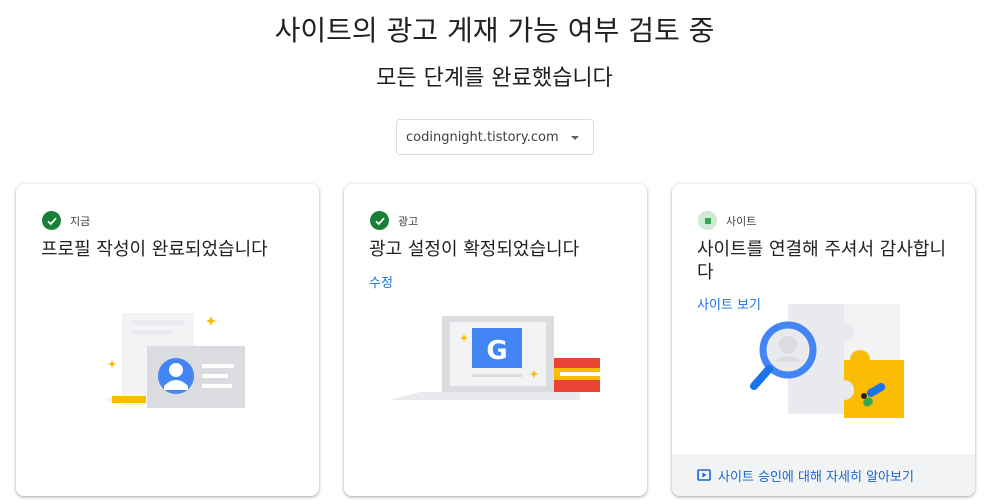  Describe the element at coordinates (408, 221) in the screenshot. I see `step-label: 광고` at that location.